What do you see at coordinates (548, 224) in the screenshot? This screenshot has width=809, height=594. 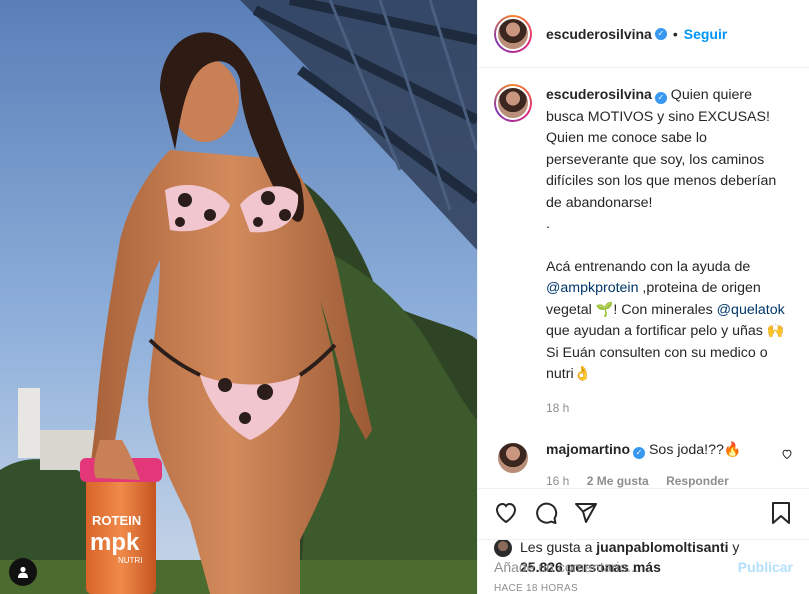 I see `caption-line-2: .` at bounding box center [548, 224].